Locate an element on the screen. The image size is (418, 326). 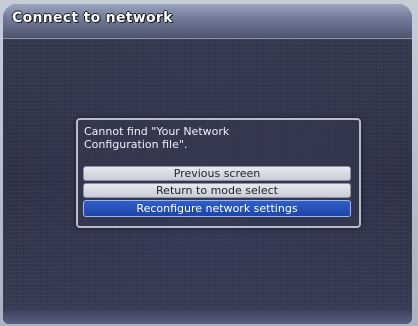
return-to-mode-select-button: Return to mode select is located at coordinates (217, 190).